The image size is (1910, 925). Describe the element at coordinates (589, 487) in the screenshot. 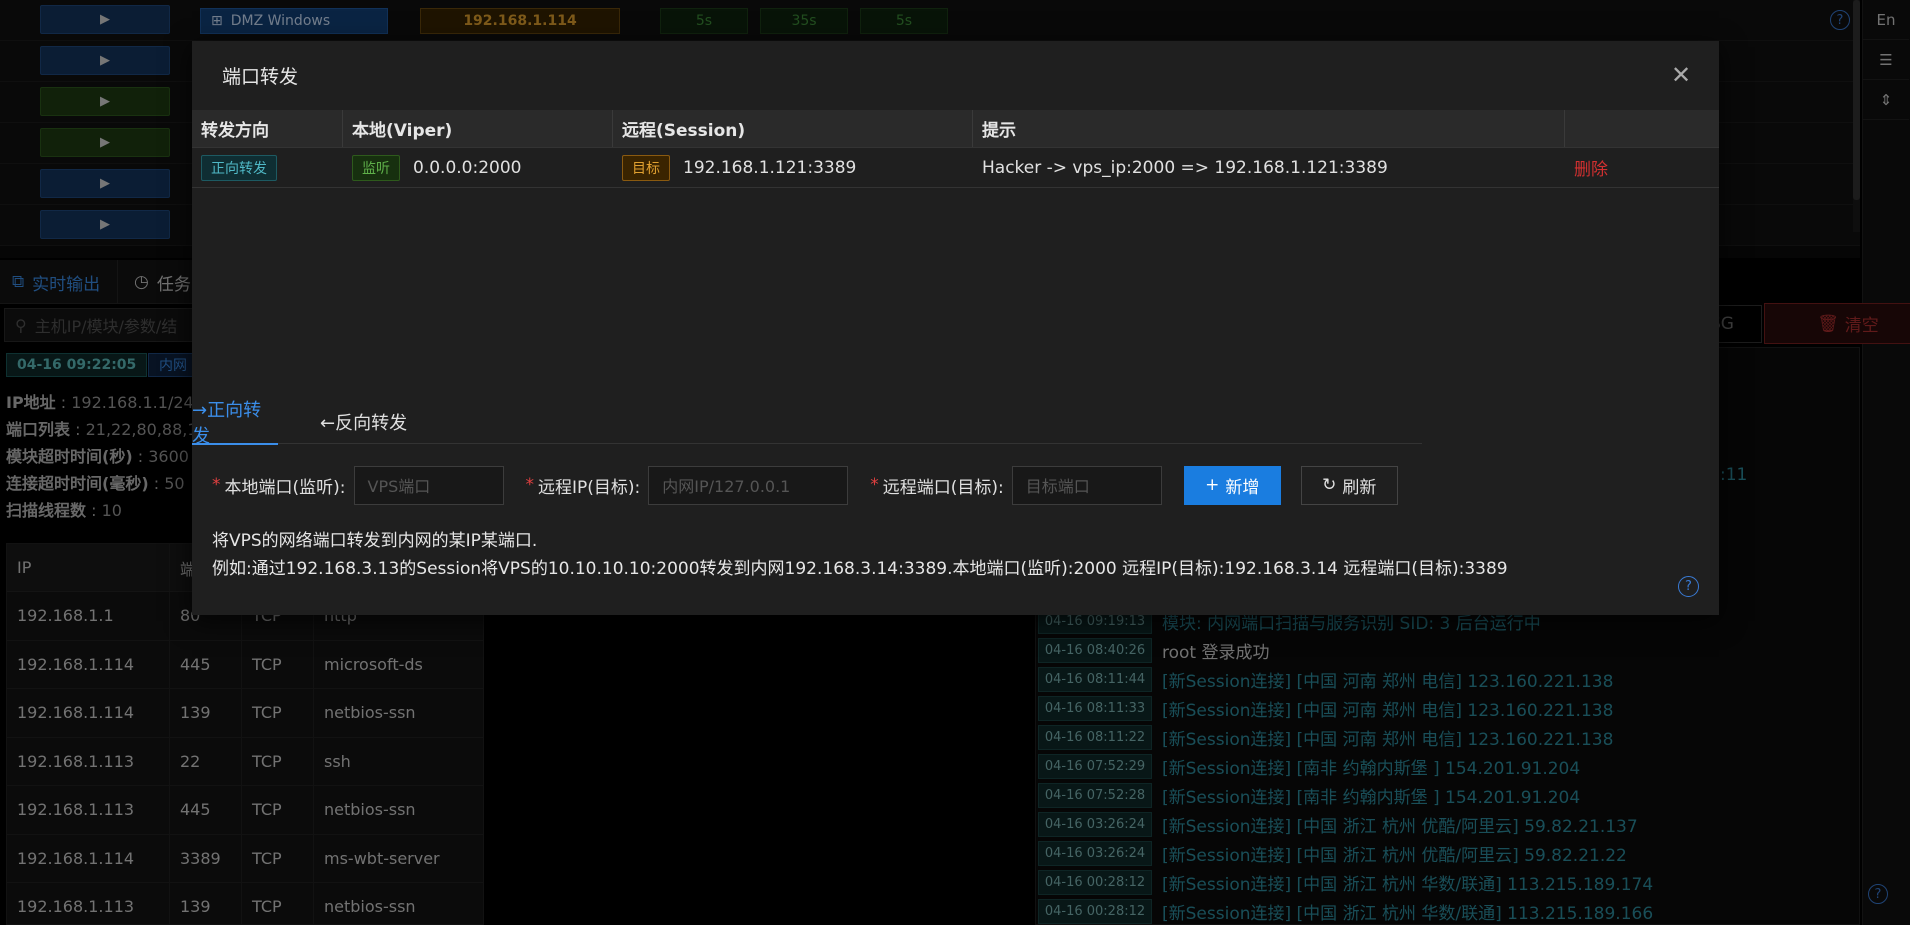

I see `remote-ip-label: 远程IP(目标):` at that location.